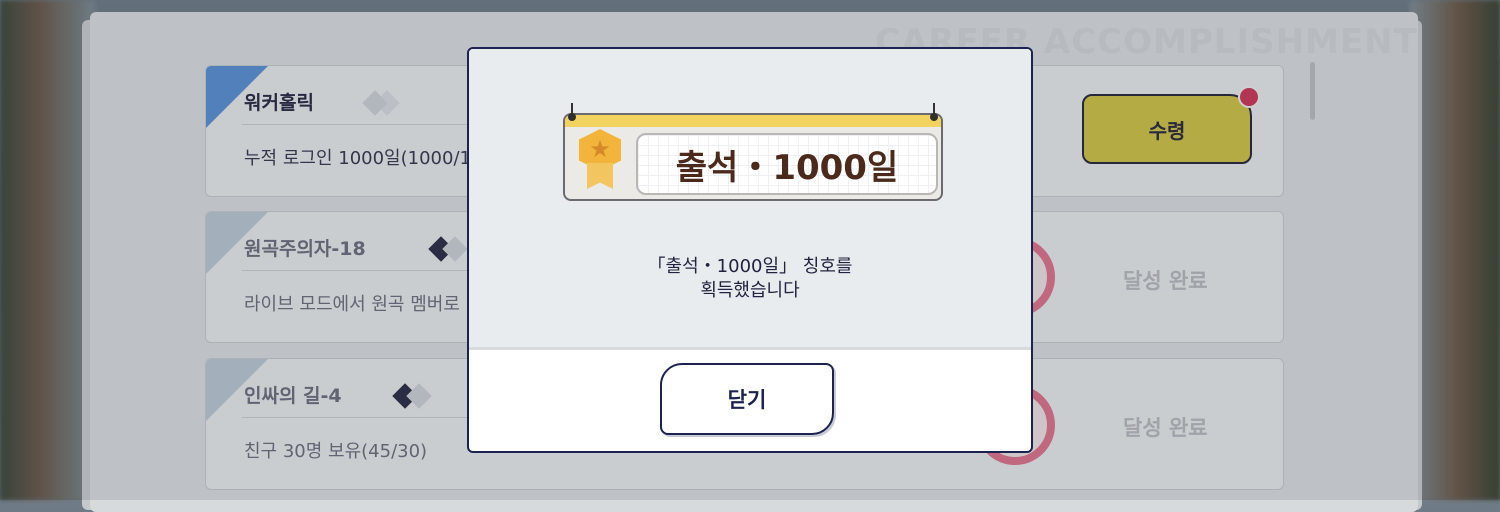 This screenshot has height=512, width=1500. What do you see at coordinates (750, 279) in the screenshot?
I see `dialog-message: 「출석・1000일」 칭호를 획득했습니다` at bounding box center [750, 279].